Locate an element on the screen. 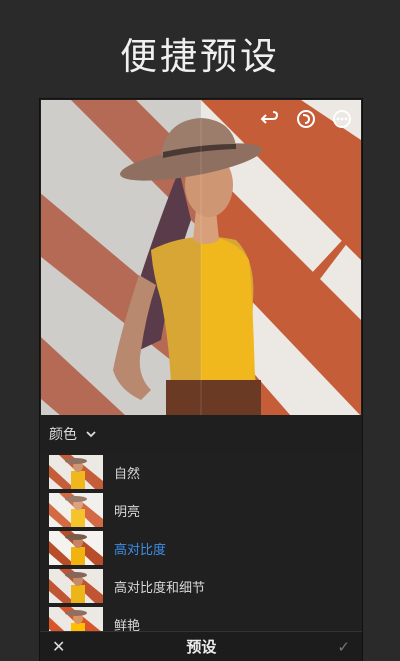  photo-toolbar is located at coordinates (306, 119).